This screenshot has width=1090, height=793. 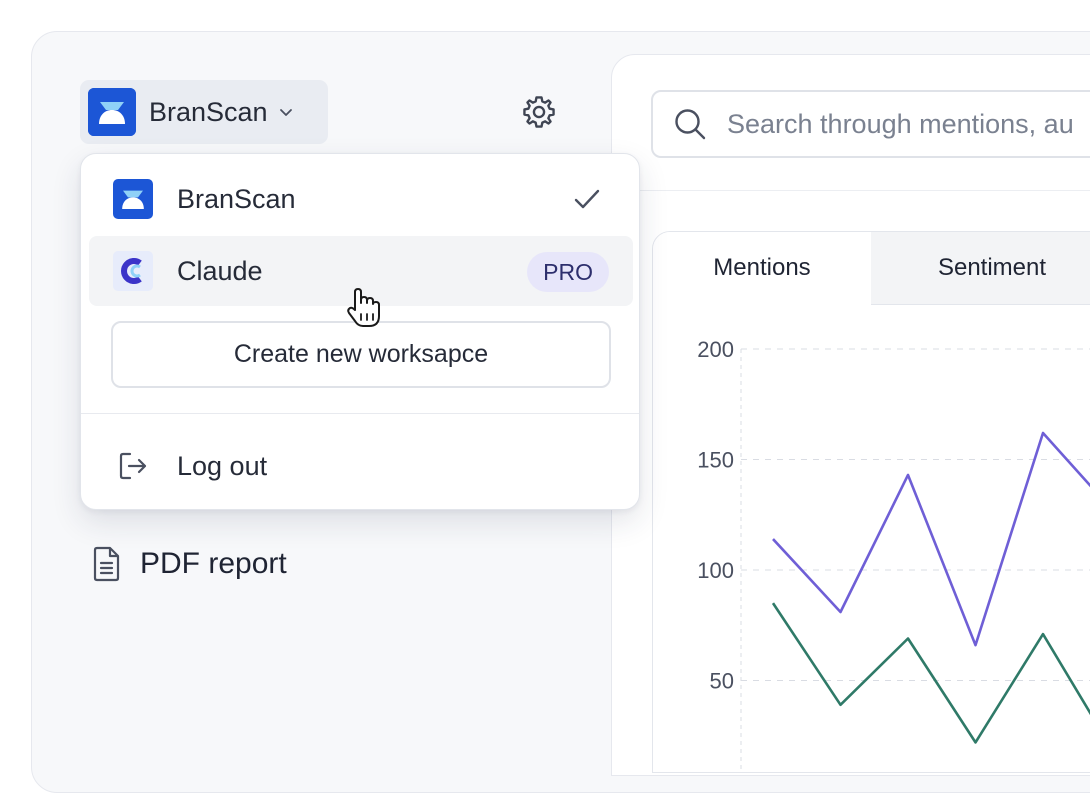 I want to click on y-tick-label: 200, so click(x=715, y=349).